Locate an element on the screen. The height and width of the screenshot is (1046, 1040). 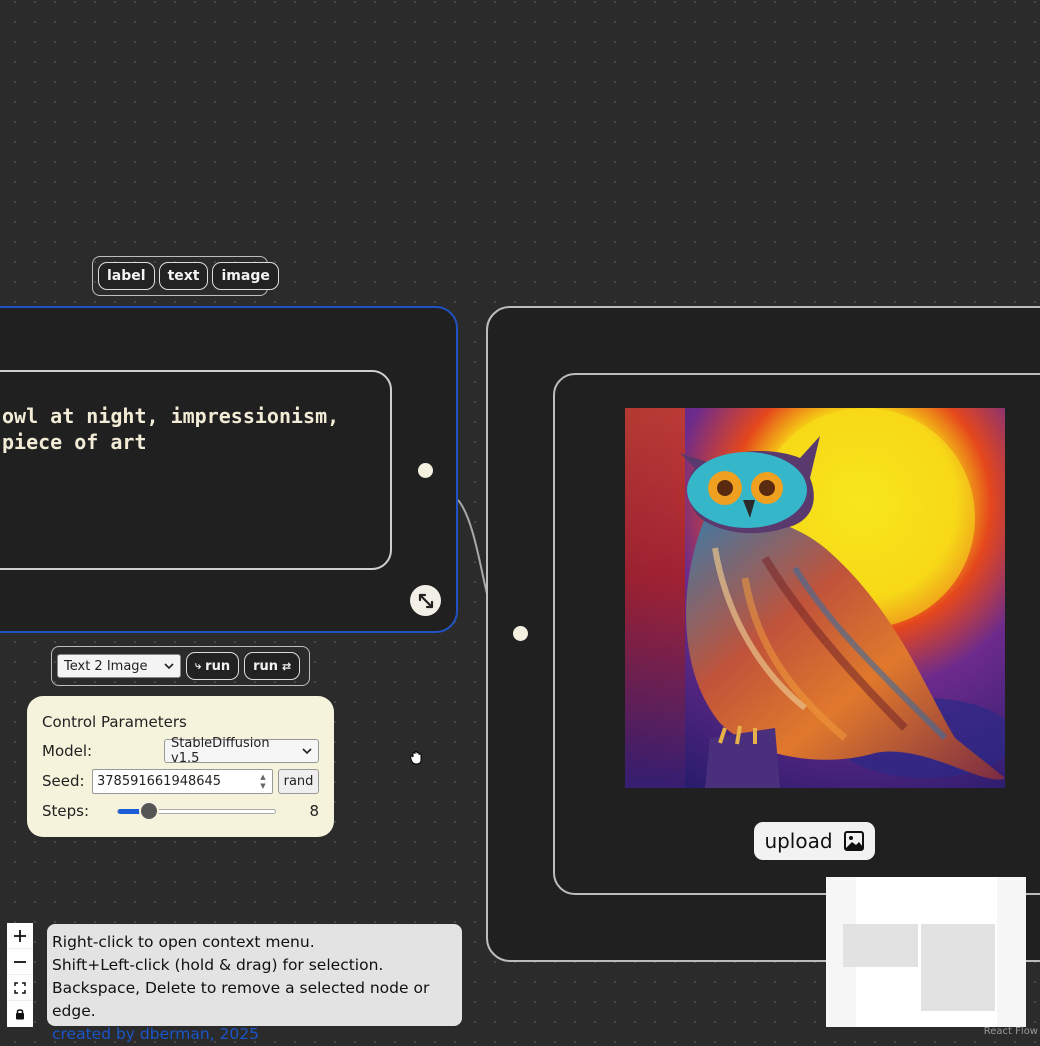
fit-view-icon is located at coordinates (20, 987).